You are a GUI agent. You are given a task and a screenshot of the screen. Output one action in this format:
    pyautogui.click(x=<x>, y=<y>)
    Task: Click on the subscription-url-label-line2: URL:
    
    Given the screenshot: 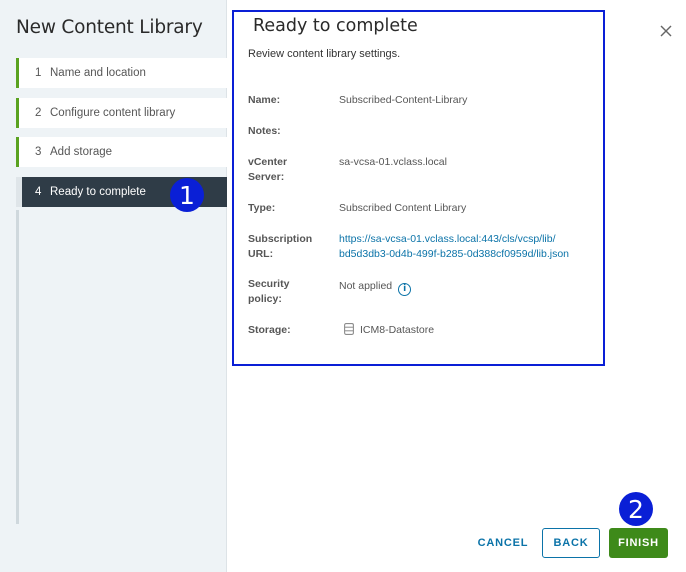 What is the action you would take?
    pyautogui.click(x=261, y=254)
    